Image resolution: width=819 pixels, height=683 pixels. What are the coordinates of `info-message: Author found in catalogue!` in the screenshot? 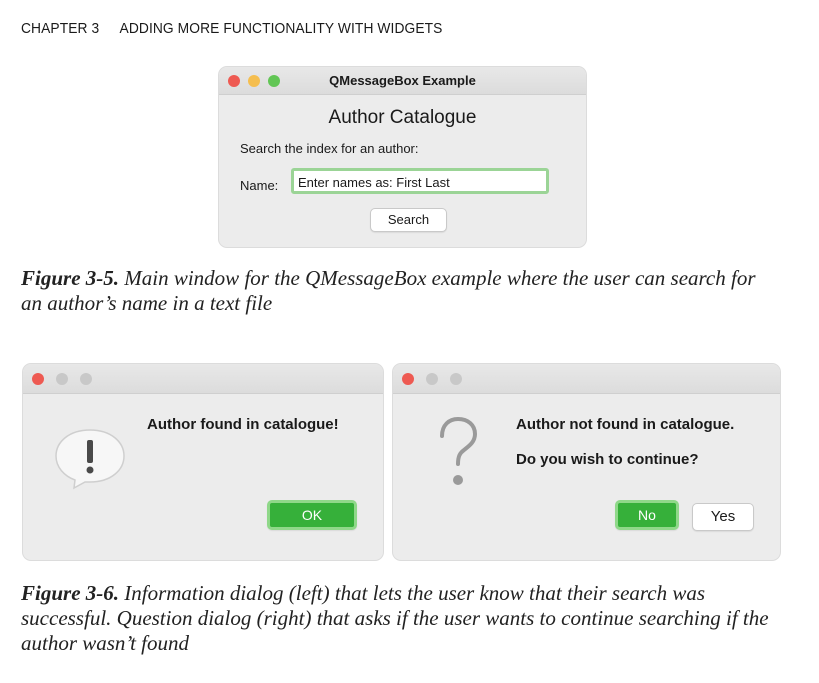 It's located at (243, 424).